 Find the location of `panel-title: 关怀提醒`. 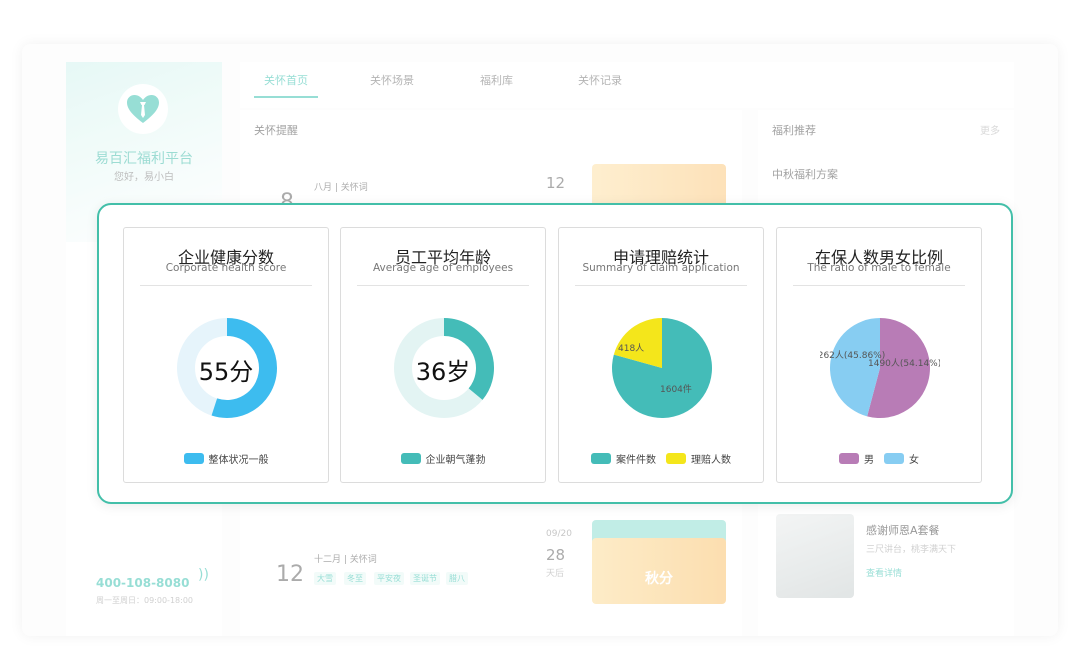

panel-title: 关怀提醒 is located at coordinates (276, 130).